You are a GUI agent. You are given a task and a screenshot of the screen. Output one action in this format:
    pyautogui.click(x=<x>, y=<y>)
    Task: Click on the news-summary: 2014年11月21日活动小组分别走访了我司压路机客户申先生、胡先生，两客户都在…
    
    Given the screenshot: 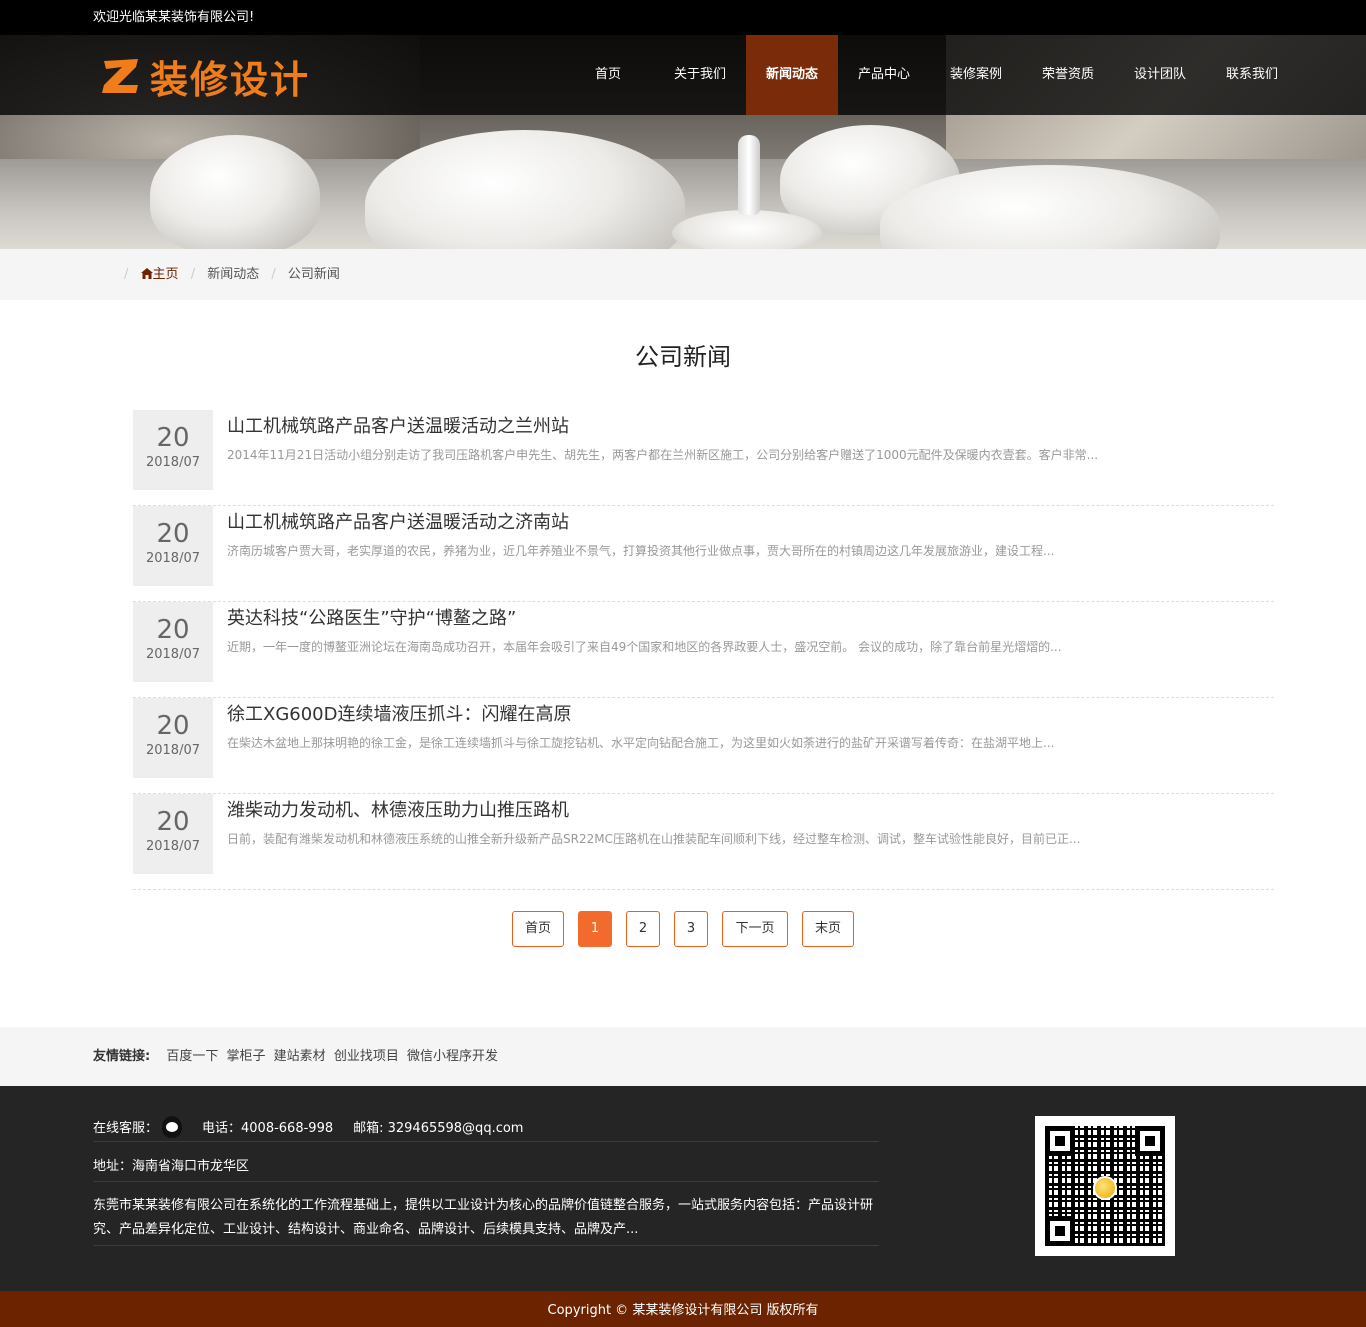 What is the action you would take?
    pyautogui.click(x=663, y=455)
    